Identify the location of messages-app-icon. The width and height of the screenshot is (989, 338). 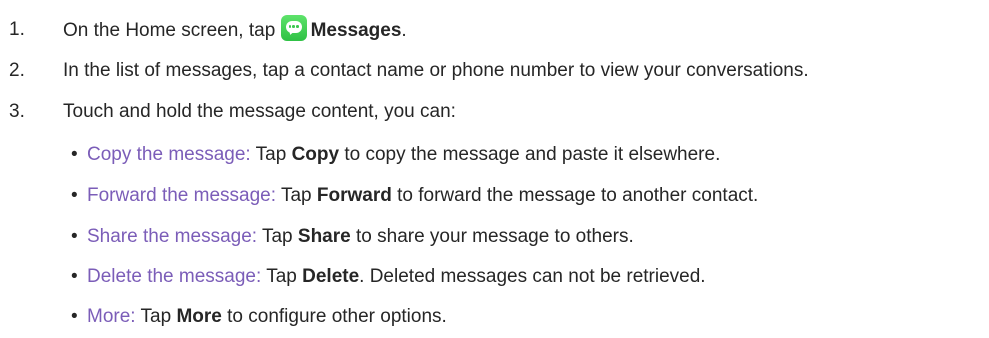
(293, 28).